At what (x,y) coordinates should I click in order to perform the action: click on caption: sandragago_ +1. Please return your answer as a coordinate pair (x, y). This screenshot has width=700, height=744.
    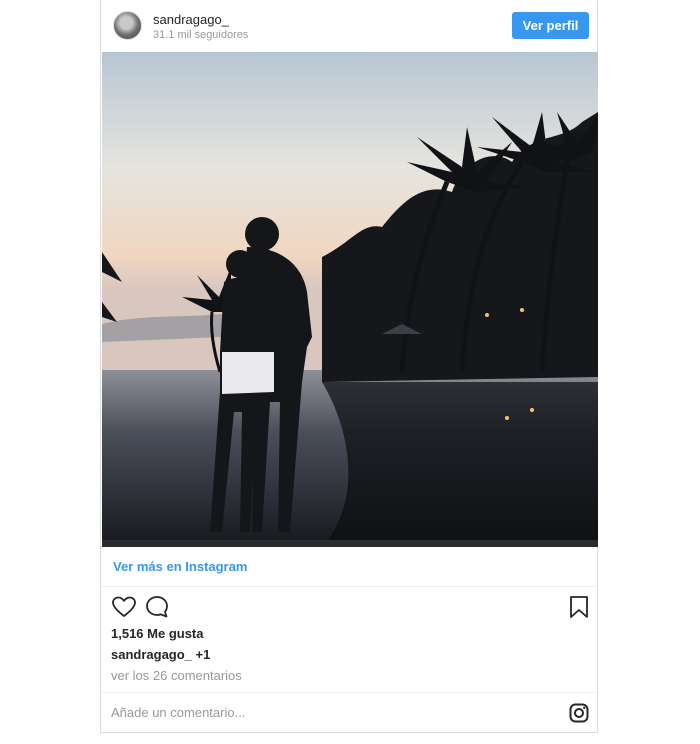
    Looking at the image, I should click on (160, 654).